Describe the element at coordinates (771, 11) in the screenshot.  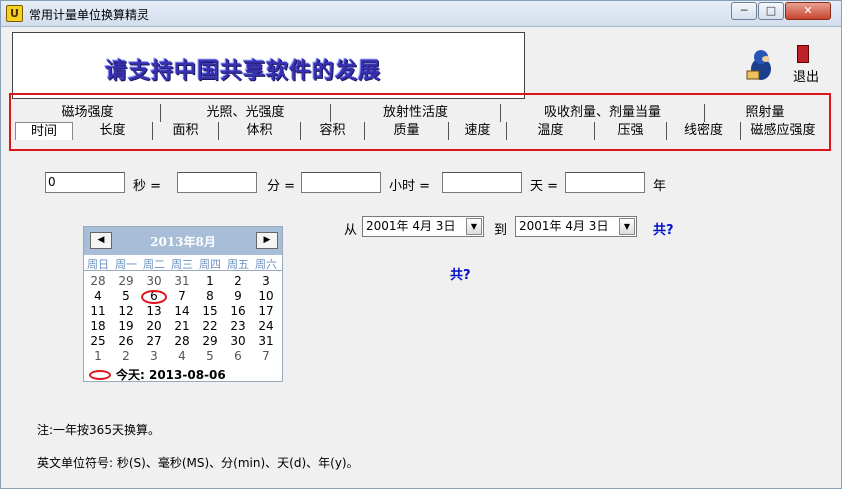
I see `maximize-button: □` at that location.